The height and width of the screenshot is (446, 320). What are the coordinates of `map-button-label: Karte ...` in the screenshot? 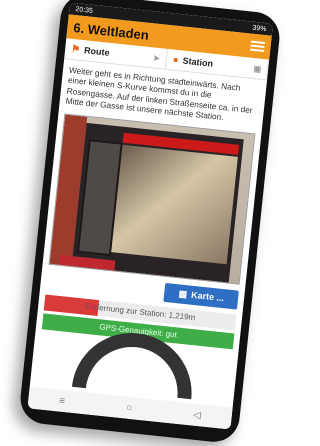 It's located at (207, 296).